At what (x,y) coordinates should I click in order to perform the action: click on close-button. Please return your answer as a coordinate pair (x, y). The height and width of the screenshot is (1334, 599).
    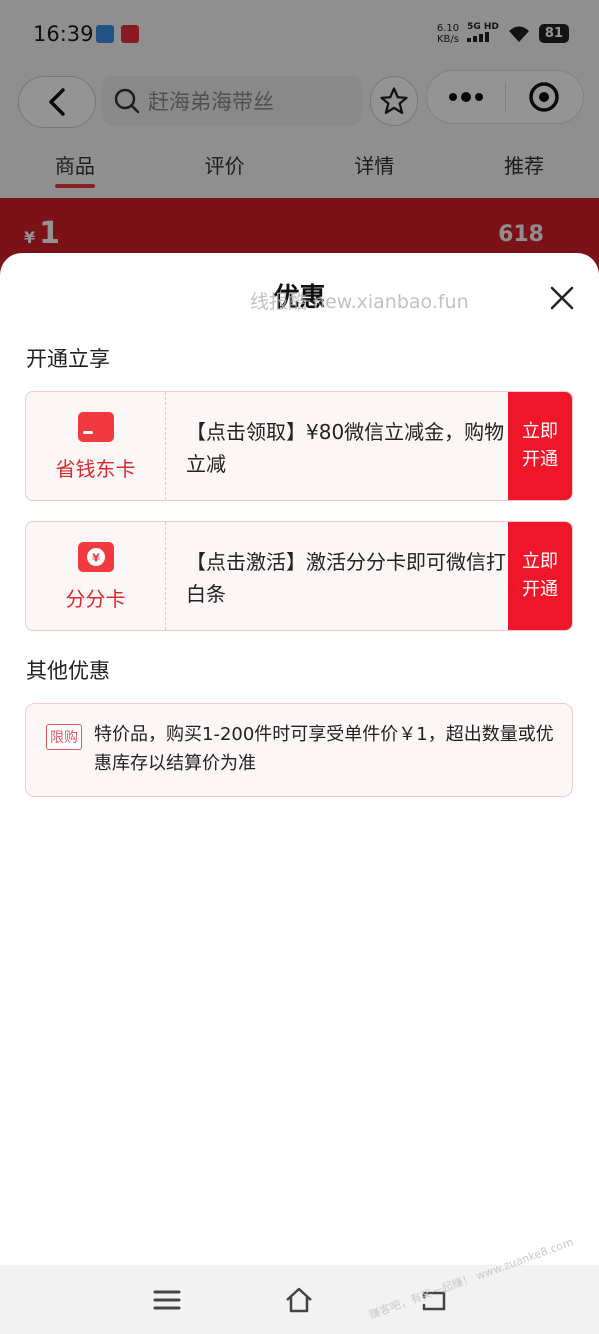
    Looking at the image, I should click on (562, 298).